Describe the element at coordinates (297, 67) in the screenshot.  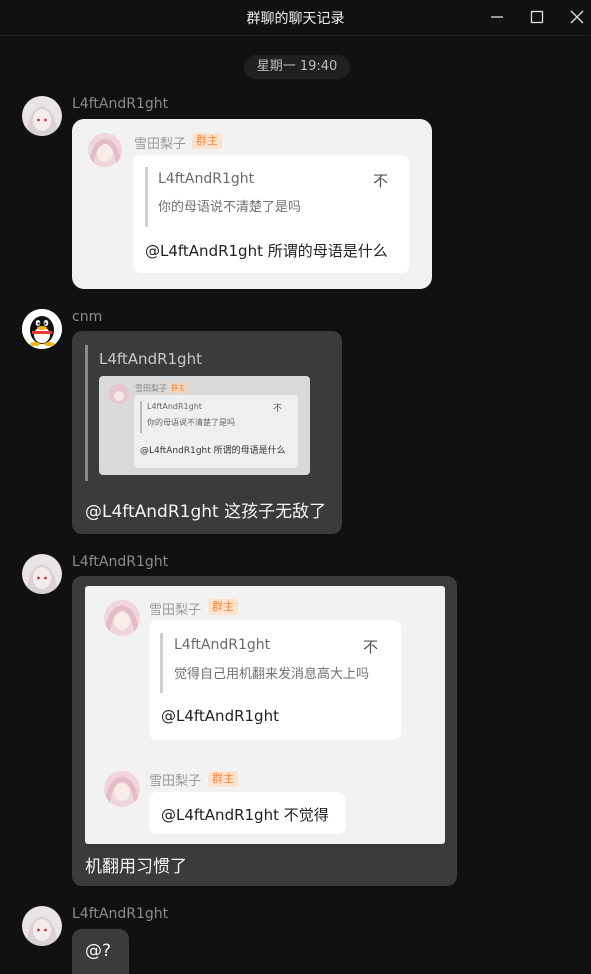
I see `time-divider: 星期一 19:40` at that location.